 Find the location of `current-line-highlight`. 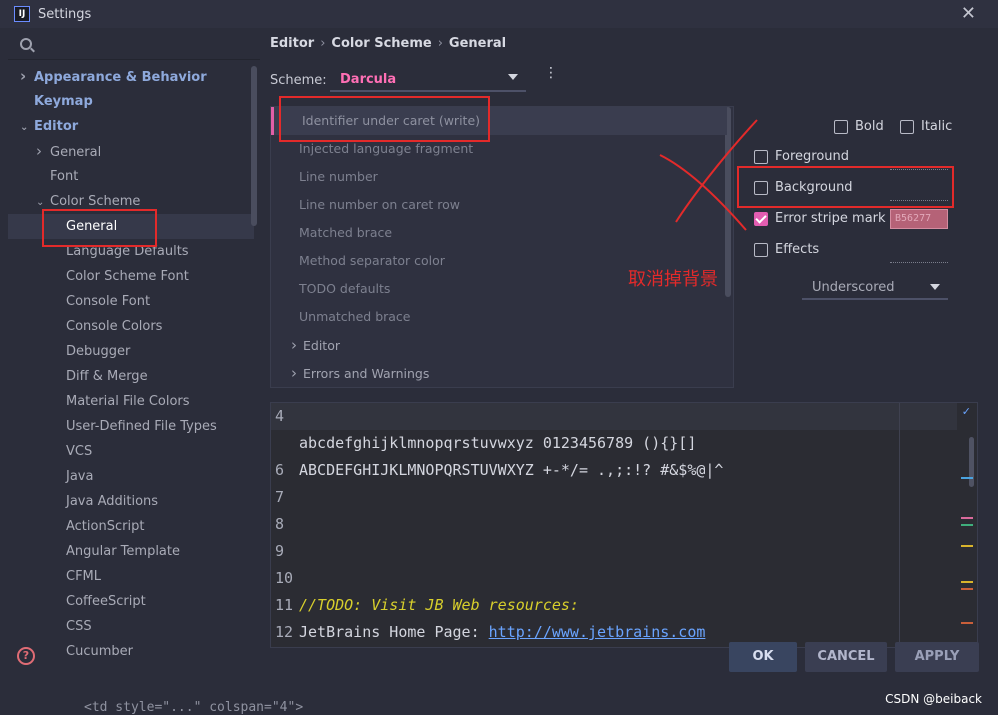

current-line-highlight is located at coordinates (624, 416).